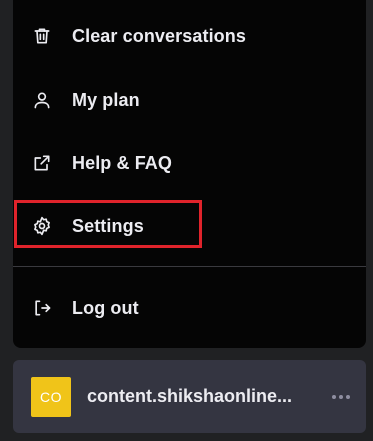  Describe the element at coordinates (106, 99) in the screenshot. I see `menu-item-label: My plan` at that location.